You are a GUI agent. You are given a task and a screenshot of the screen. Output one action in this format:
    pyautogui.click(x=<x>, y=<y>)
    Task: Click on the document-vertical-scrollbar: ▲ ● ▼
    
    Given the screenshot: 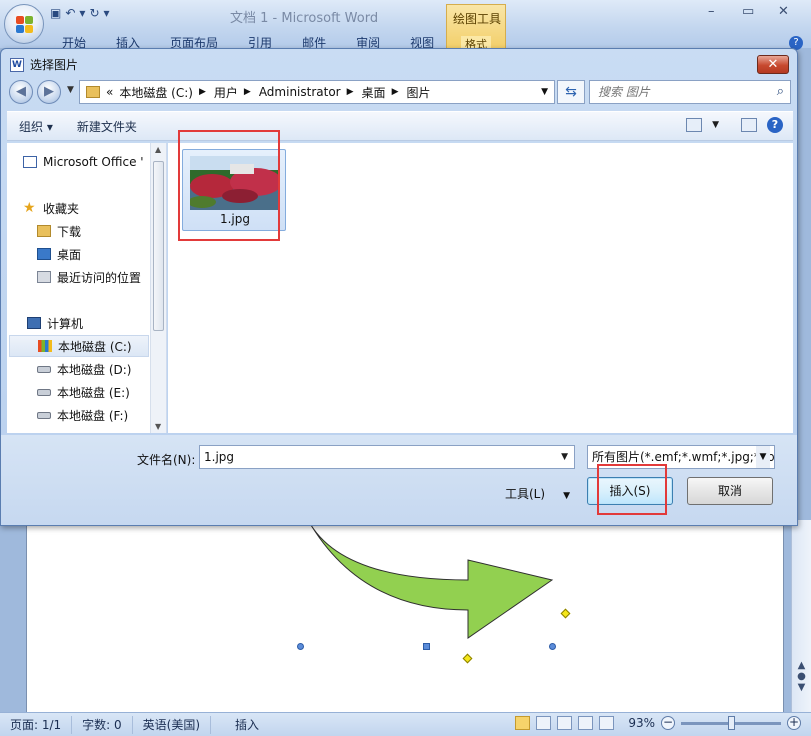 What is the action you would take?
    pyautogui.click(x=801, y=616)
    